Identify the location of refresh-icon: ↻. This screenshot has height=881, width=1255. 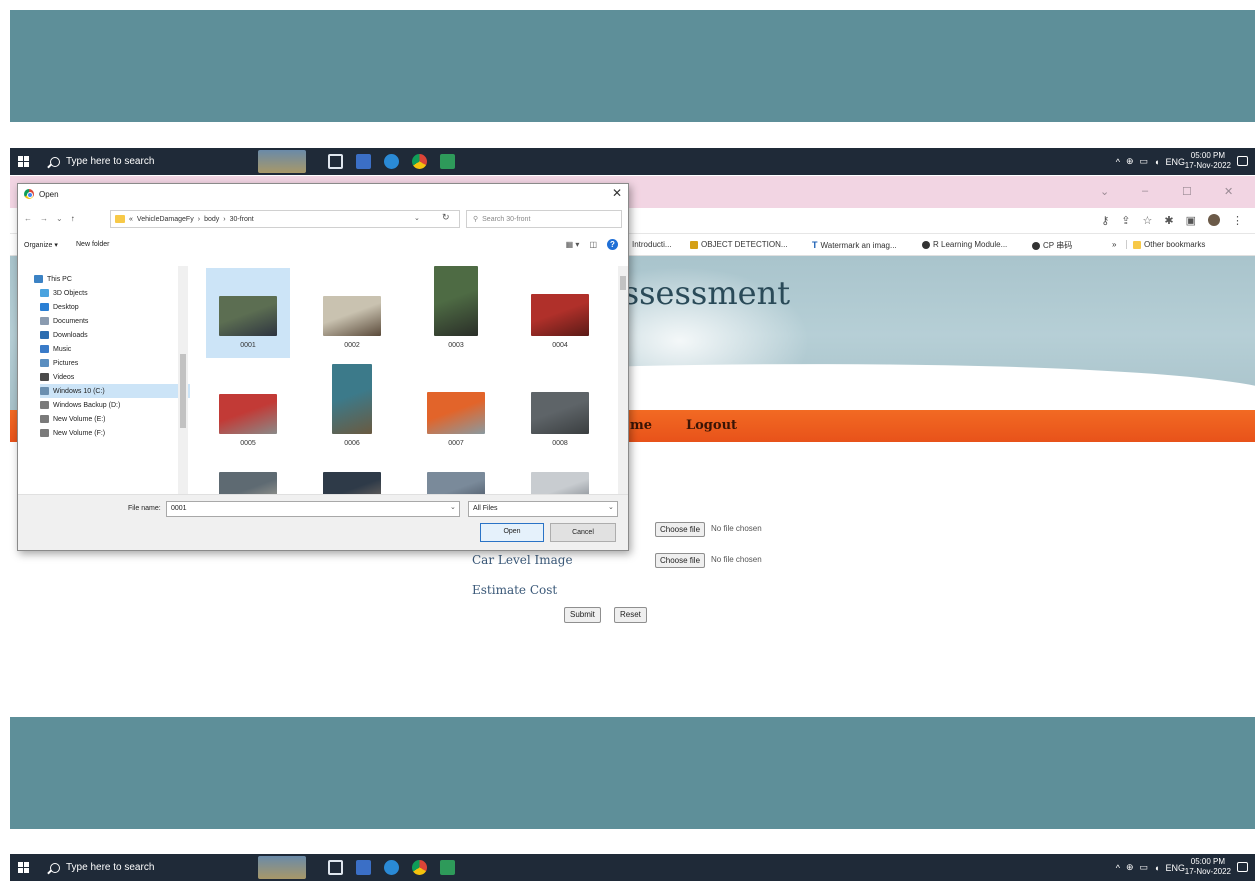
(446, 217).